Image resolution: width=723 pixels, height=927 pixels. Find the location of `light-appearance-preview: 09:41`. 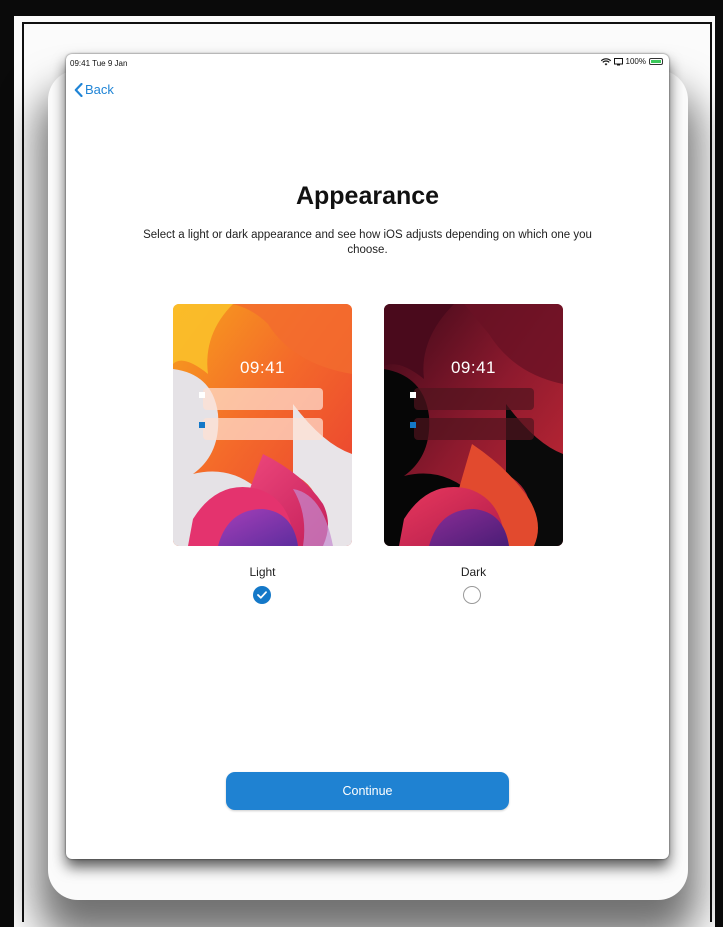

light-appearance-preview: 09:41 is located at coordinates (262, 425).